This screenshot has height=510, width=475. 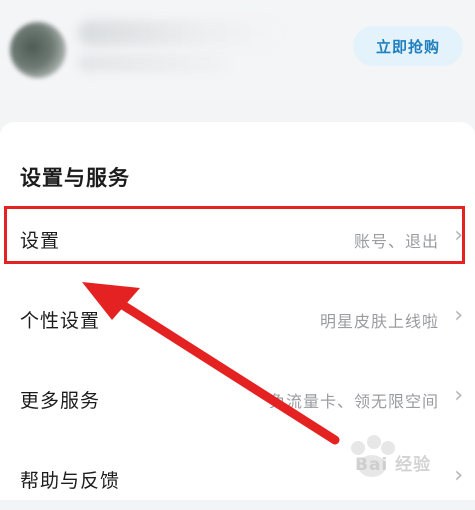 What do you see at coordinates (75, 178) in the screenshot?
I see `section-title: 设置与服务` at bounding box center [75, 178].